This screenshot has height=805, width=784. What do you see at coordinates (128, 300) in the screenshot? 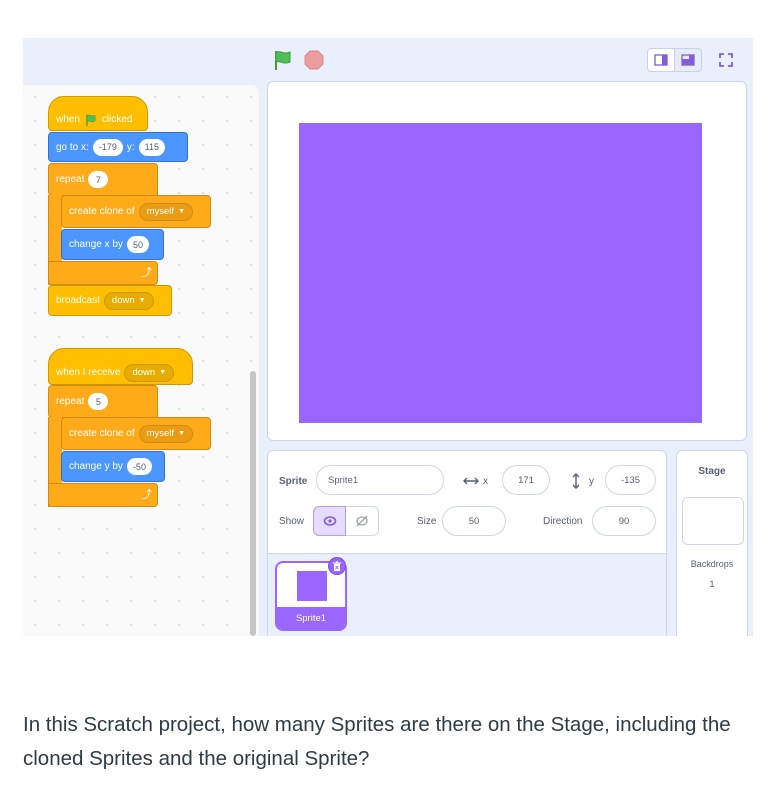
I see `broadcast-message-dropdown: down ▼` at bounding box center [128, 300].